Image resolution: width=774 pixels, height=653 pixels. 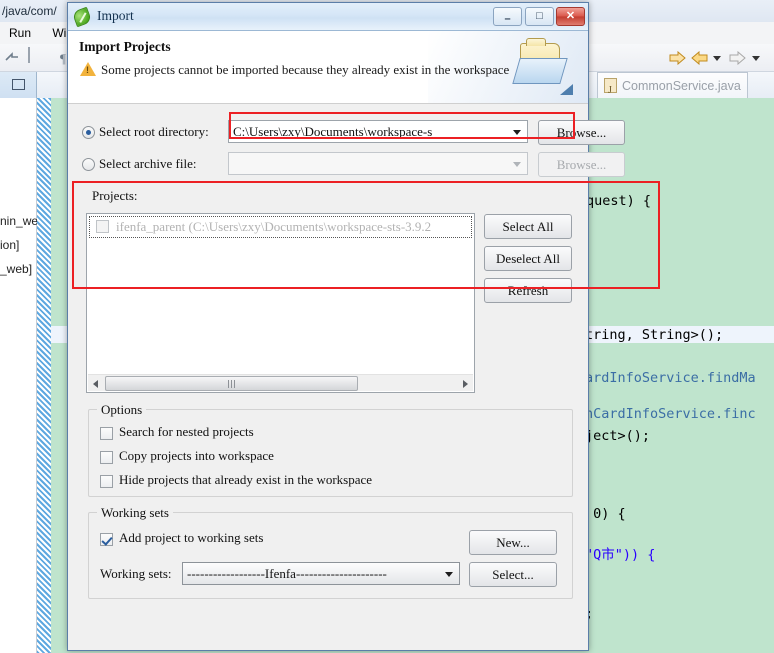 What do you see at coordinates (88, 69) in the screenshot?
I see `warning-icon` at bounding box center [88, 69].